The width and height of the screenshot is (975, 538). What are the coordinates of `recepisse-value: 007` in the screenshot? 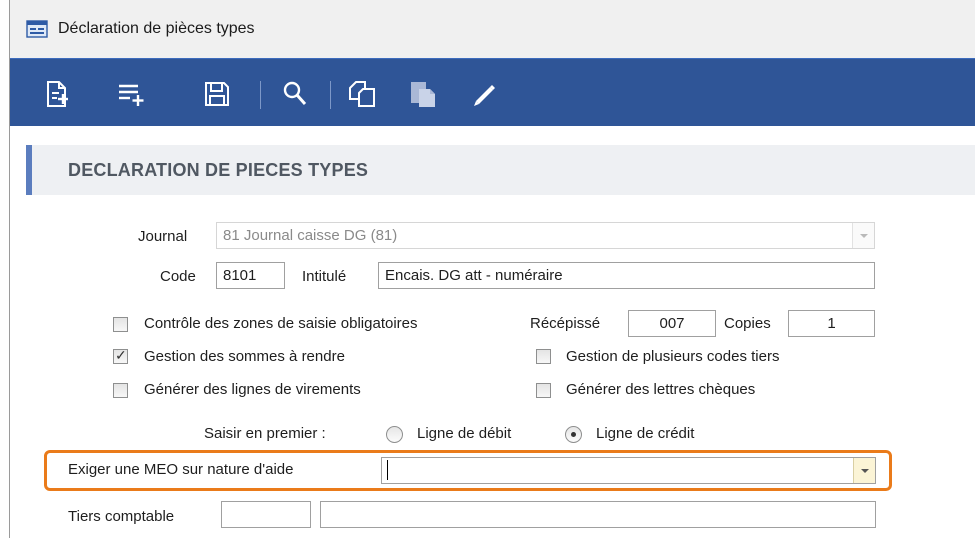 It's located at (672, 323).